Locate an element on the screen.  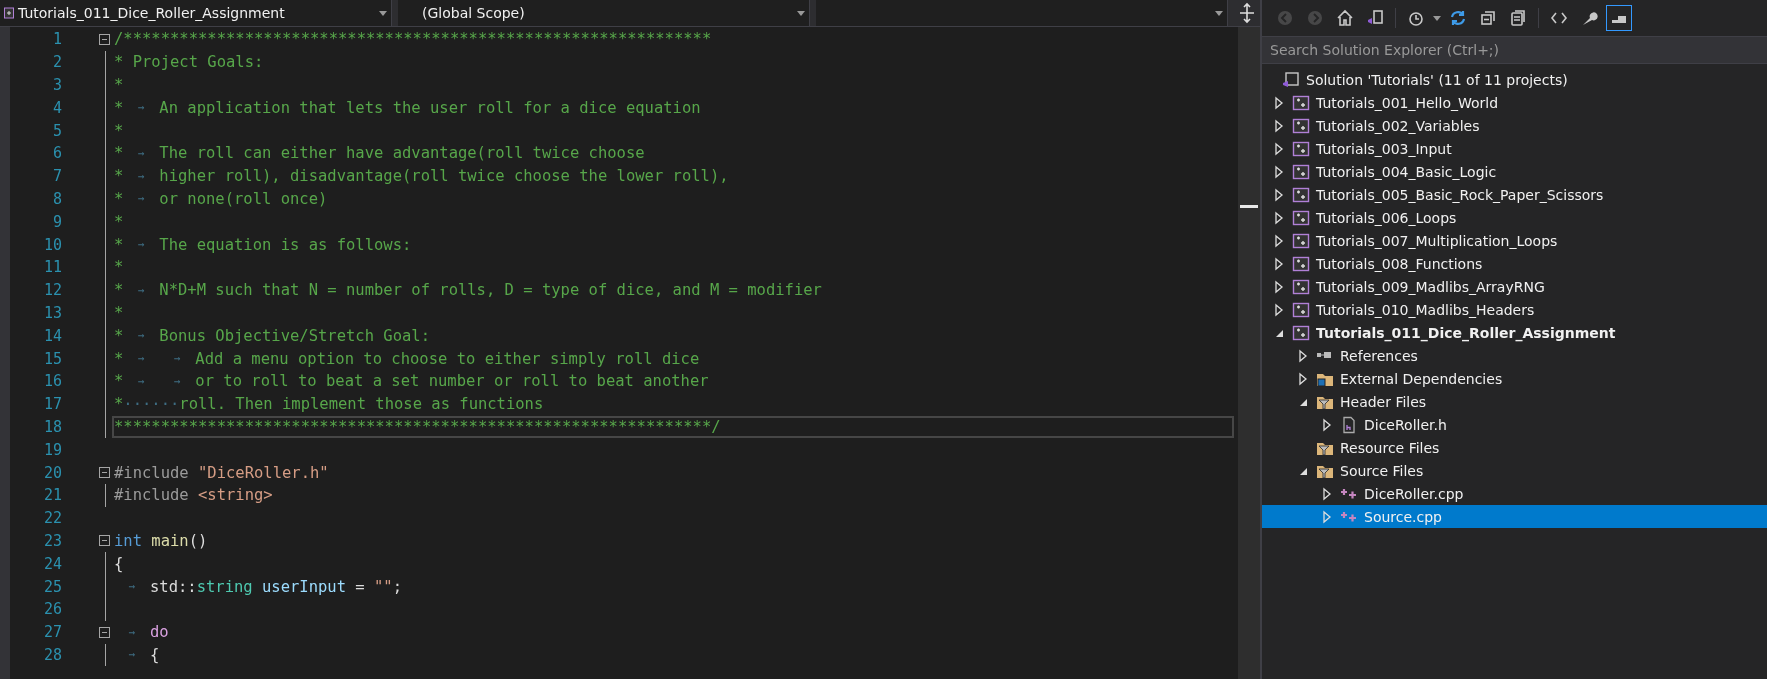
code-line: { is located at coordinates (119, 564).